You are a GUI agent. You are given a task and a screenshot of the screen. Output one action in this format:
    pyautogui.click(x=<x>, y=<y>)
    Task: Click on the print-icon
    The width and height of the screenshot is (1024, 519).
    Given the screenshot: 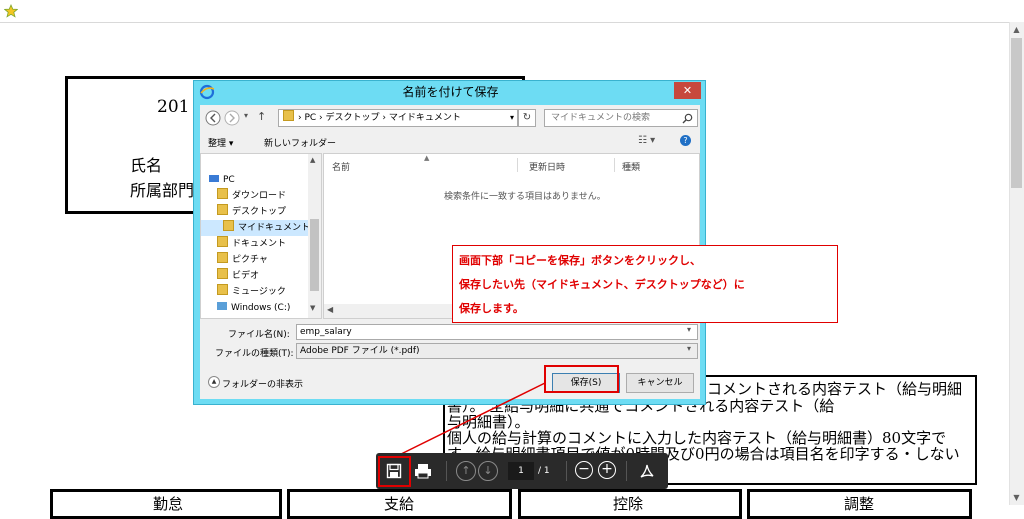 What is the action you would take?
    pyautogui.click(x=423, y=471)
    